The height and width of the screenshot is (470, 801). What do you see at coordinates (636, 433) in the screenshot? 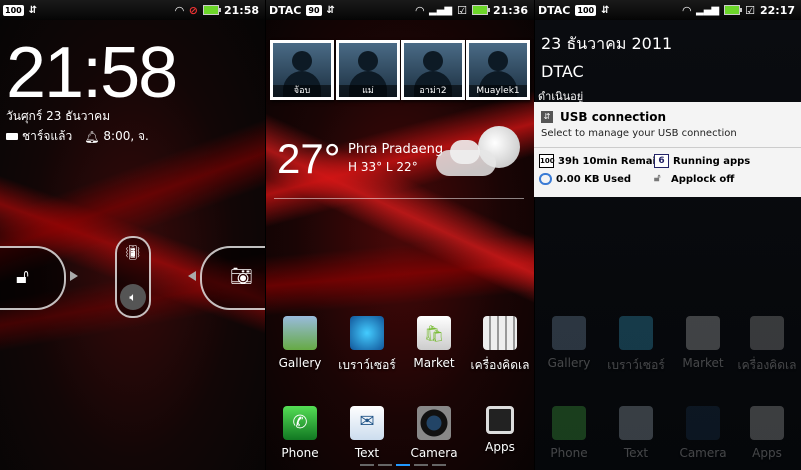
I see `faded-dock-item: Text` at bounding box center [636, 433].